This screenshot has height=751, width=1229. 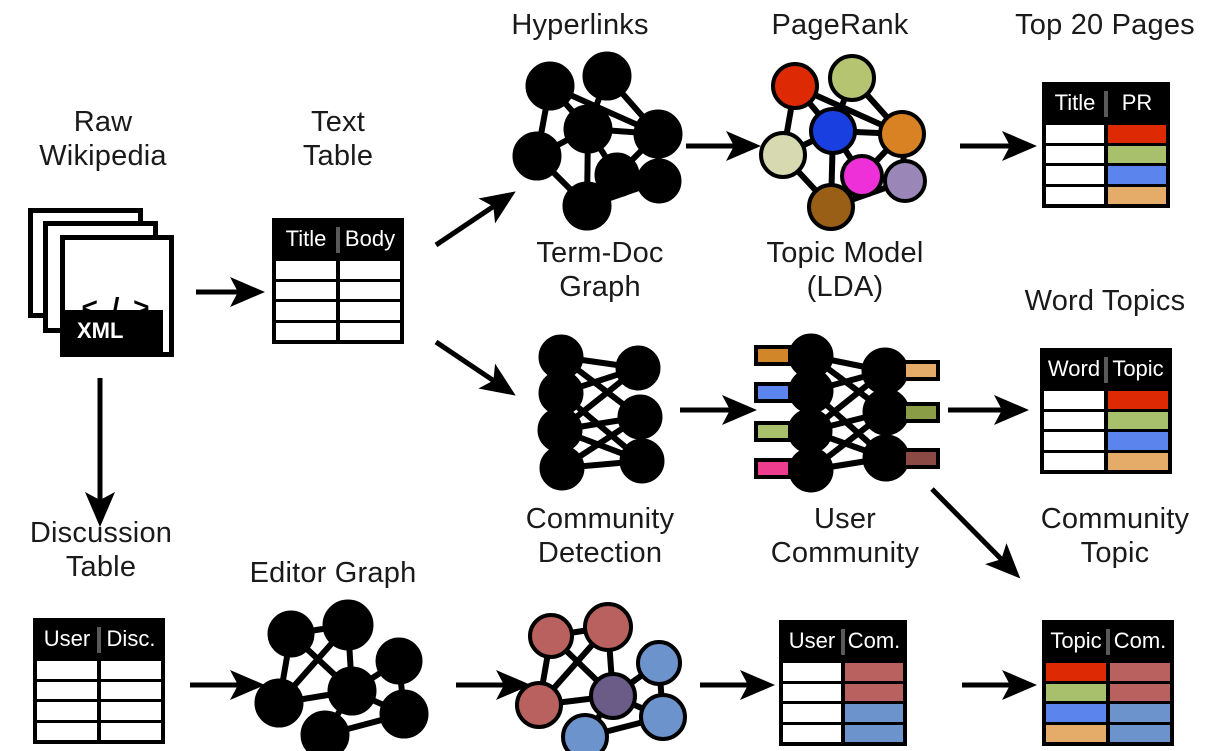 I want to click on pagerank-graph, so click(x=843, y=142).